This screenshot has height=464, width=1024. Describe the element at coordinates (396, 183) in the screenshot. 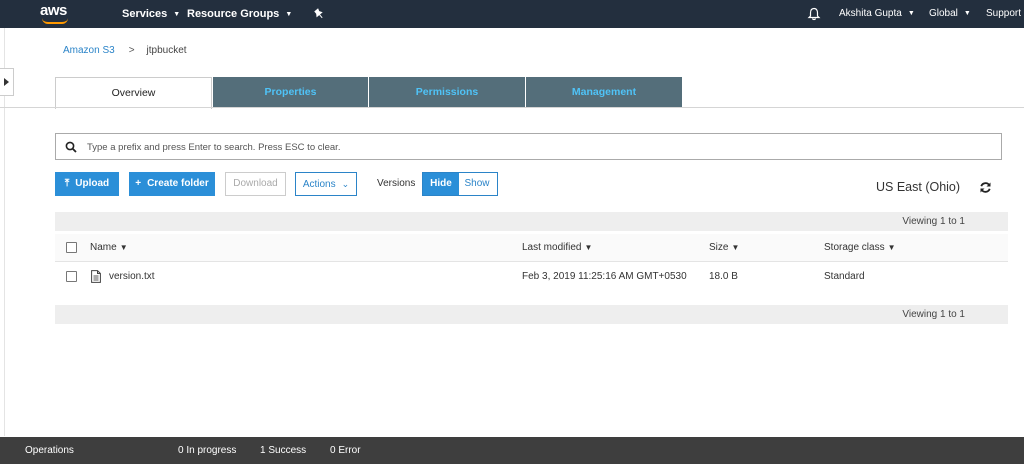

I see `versions-label: Versions` at that location.